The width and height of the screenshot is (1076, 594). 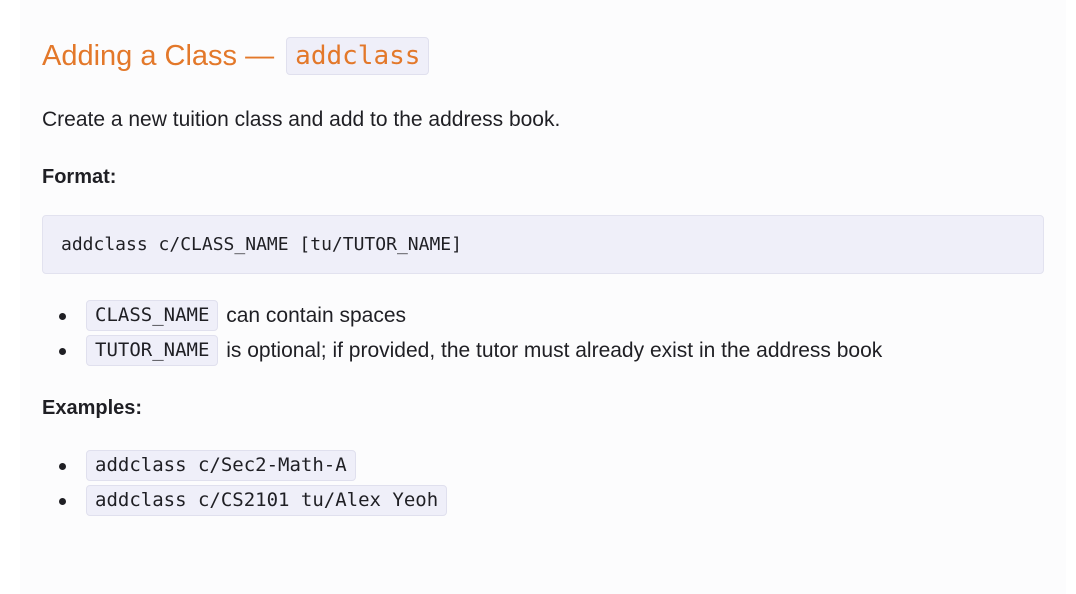 I want to click on inline-code: TUTOR_NAME, so click(x=152, y=350).